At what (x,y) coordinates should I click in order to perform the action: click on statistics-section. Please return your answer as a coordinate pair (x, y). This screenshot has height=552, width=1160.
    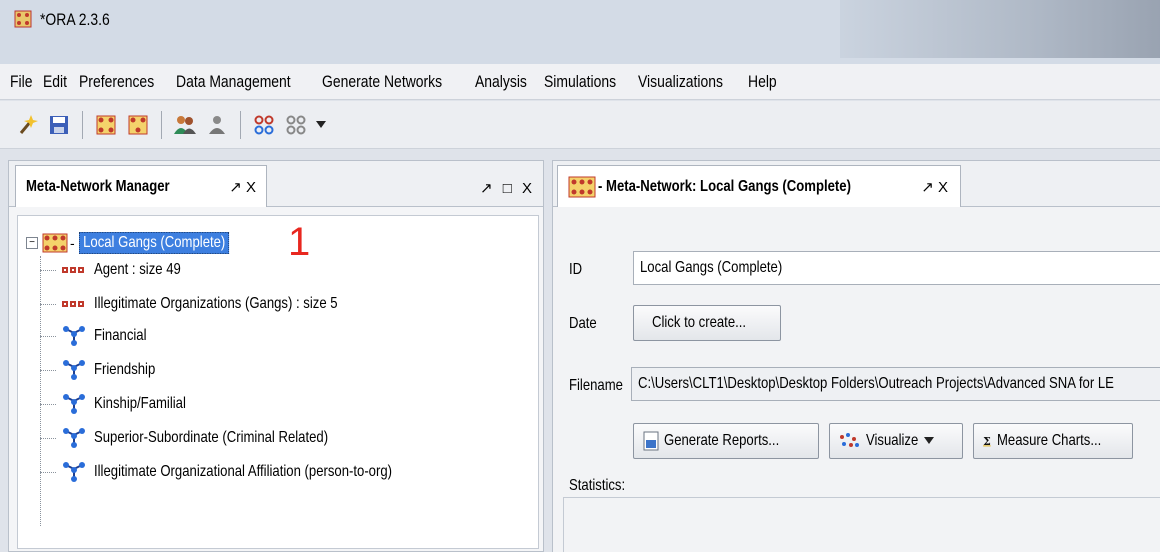
    Looking at the image, I should click on (861, 524).